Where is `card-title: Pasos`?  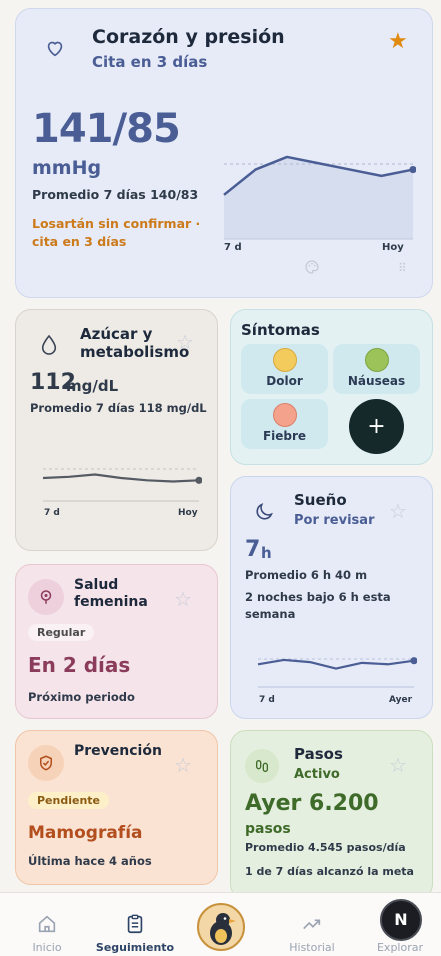 card-title: Pasos is located at coordinates (318, 754).